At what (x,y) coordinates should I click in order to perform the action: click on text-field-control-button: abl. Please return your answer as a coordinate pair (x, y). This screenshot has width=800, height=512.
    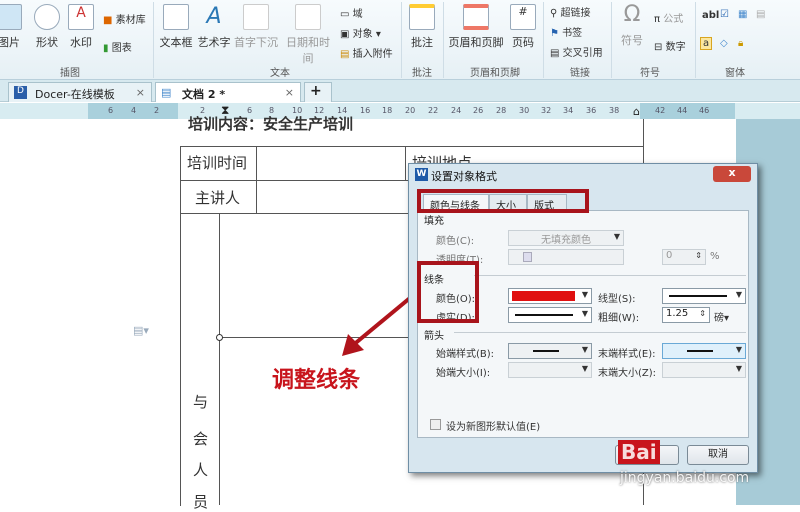
    Looking at the image, I should click on (710, 15).